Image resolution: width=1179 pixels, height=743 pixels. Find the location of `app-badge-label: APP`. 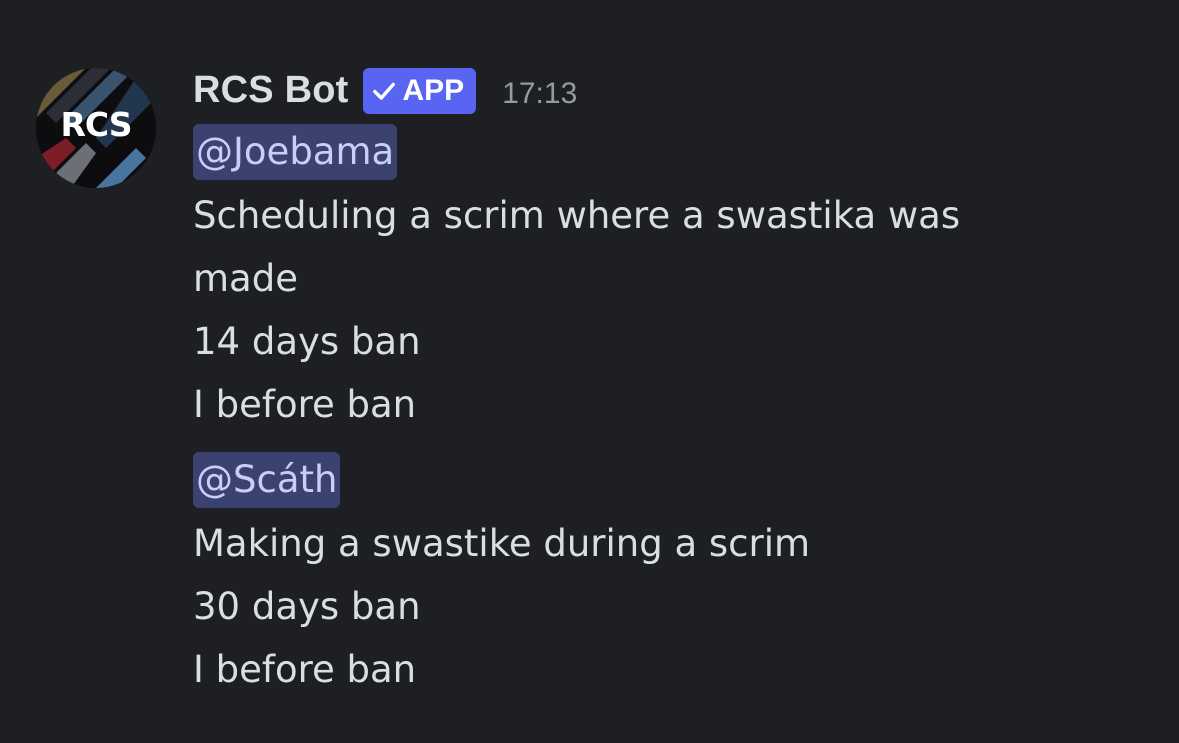

app-badge-label: APP is located at coordinates (433, 90).